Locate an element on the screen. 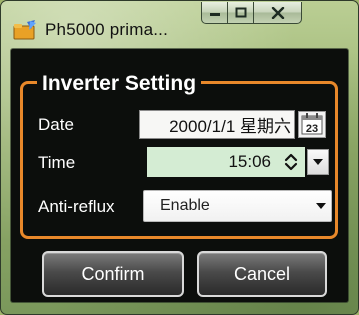 This screenshot has height=315, width=359. time-value: 15:06 is located at coordinates (249, 161).